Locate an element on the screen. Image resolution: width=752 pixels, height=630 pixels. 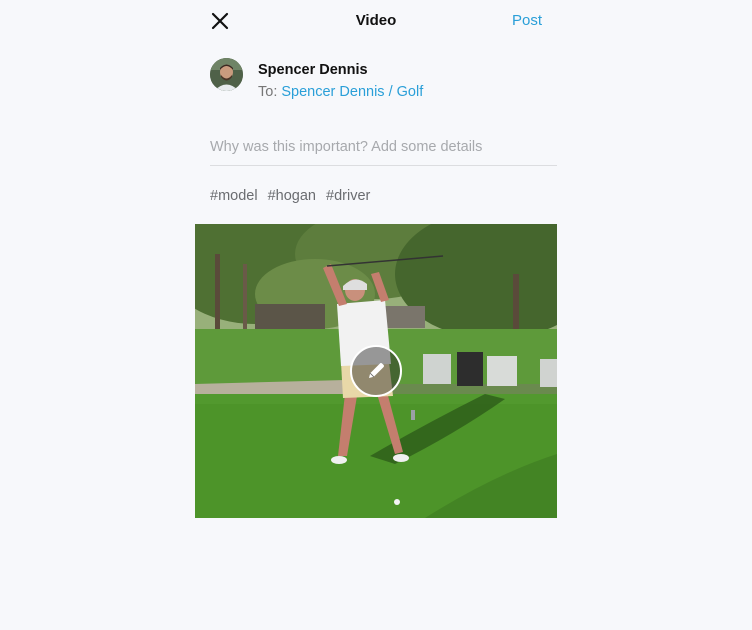
tag-driver: #driver is located at coordinates (348, 196).